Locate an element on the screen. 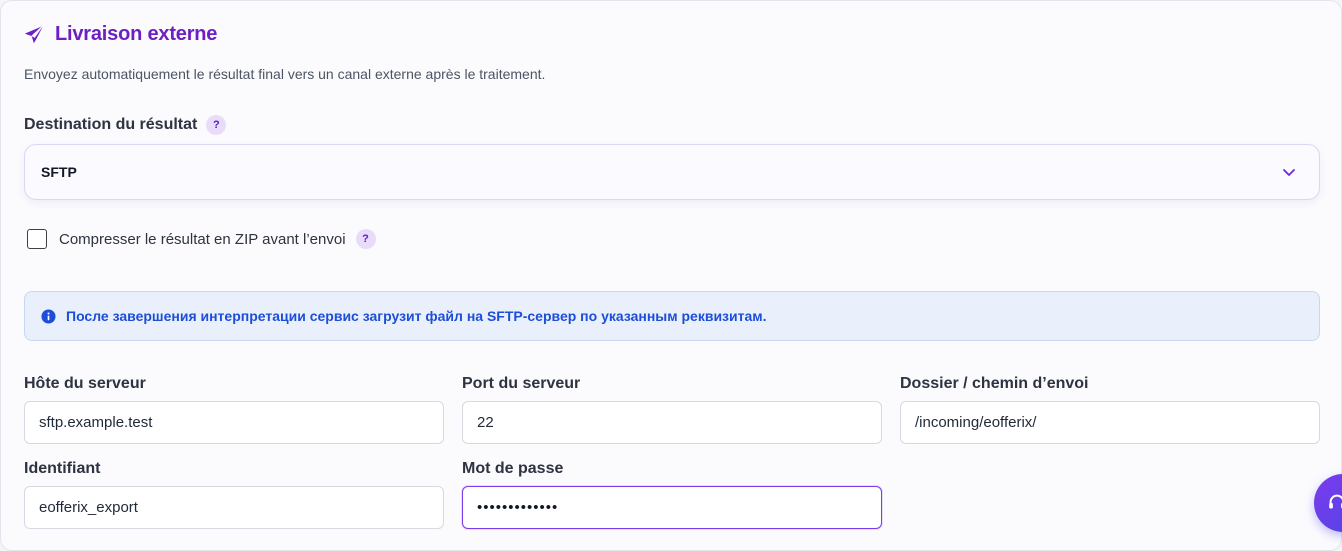 Image resolution: width=1342 pixels, height=551 pixels. destination-label-row: Destination du résultat ? is located at coordinates (125, 125).